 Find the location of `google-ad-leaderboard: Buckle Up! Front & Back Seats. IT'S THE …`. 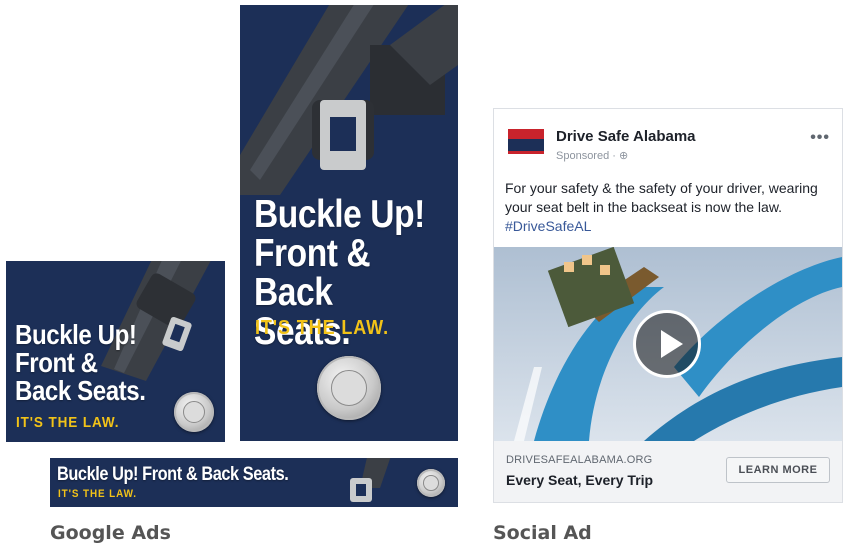

google-ad-leaderboard: Buckle Up! Front & Back Seats. IT'S THE … is located at coordinates (254, 482).